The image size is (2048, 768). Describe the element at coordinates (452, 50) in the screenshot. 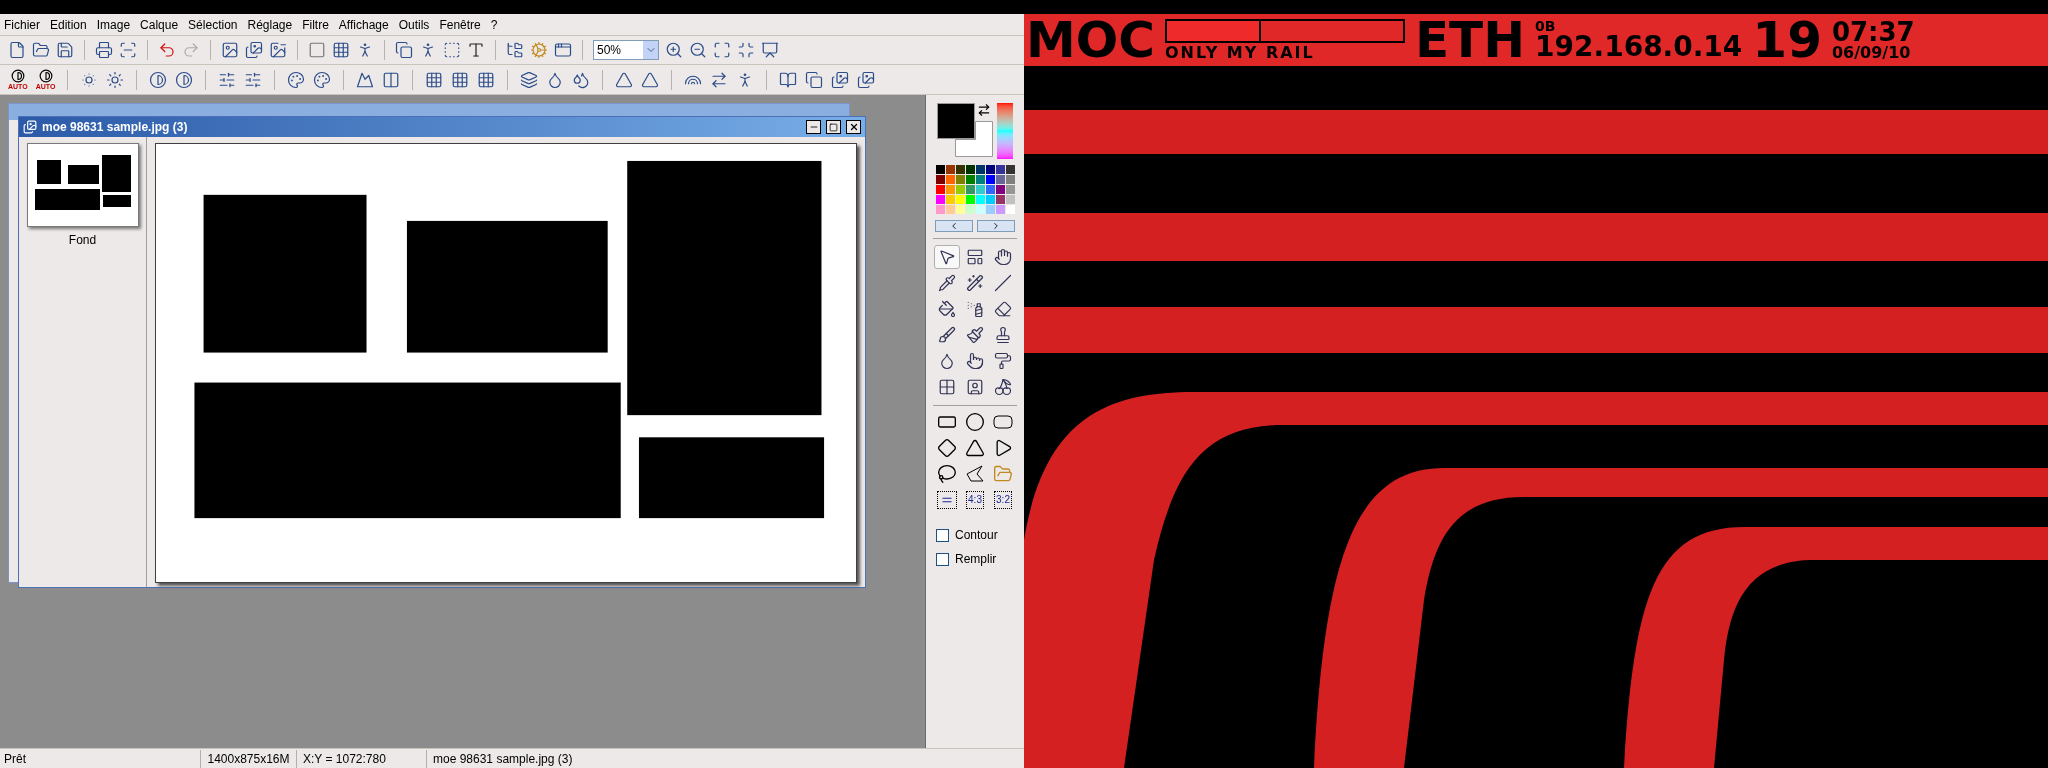

I see `dashed-selection-icon` at that location.